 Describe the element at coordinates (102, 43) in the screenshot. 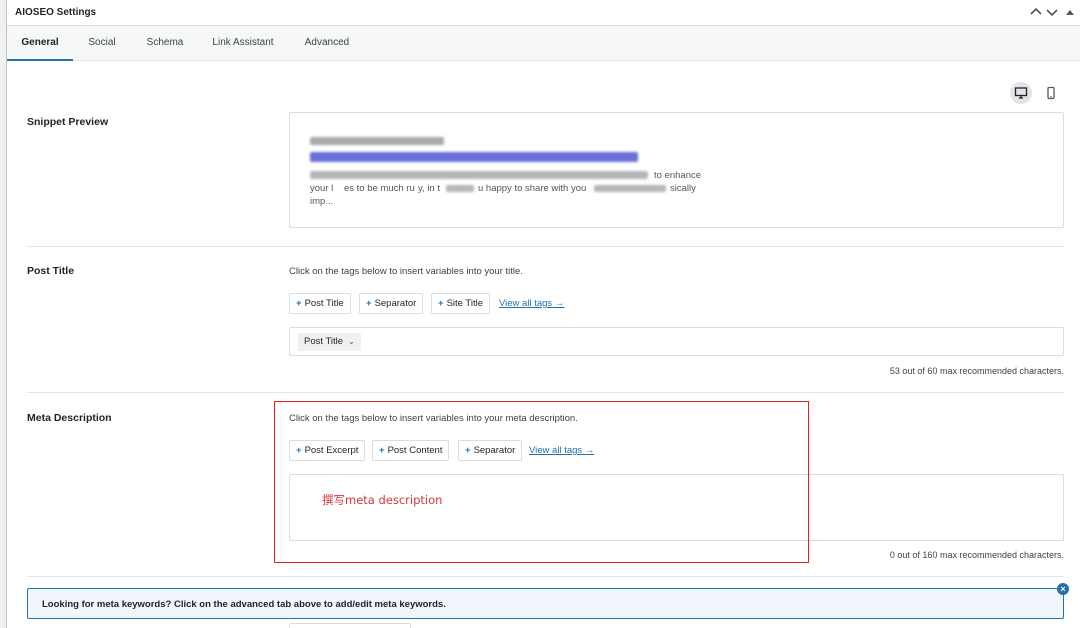

I see `tab-social: Social` at that location.